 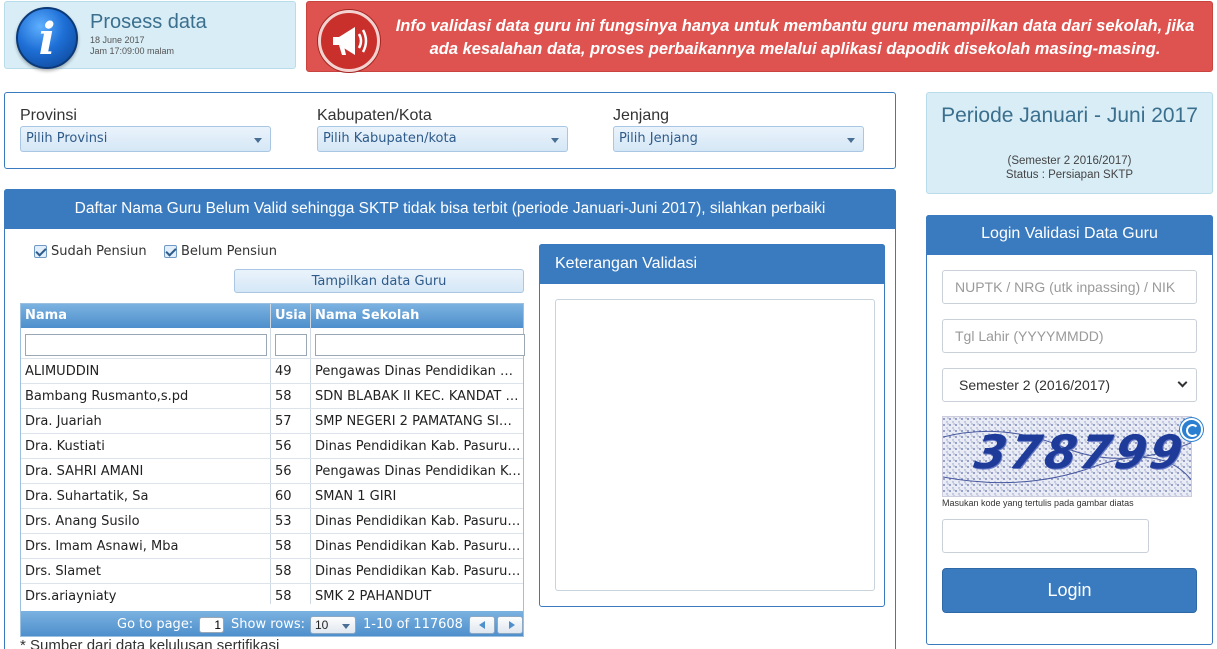 What do you see at coordinates (146, 345) in the screenshot?
I see `filter-nama-input` at bounding box center [146, 345].